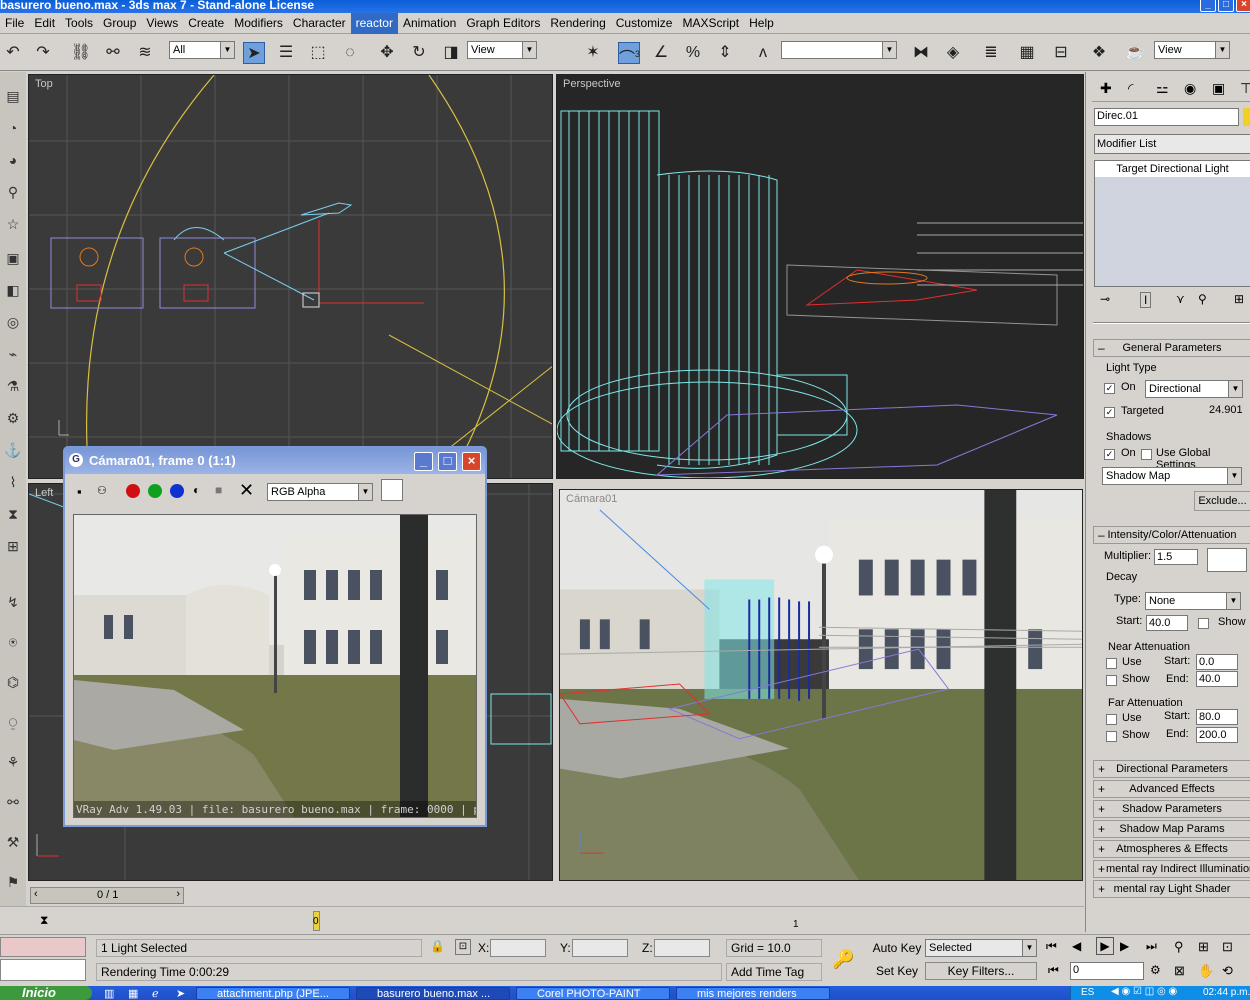 This screenshot has width=1250, height=1000. Describe the element at coordinates (13, 290) in the screenshot. I see `tool-icon: ◧` at that location.